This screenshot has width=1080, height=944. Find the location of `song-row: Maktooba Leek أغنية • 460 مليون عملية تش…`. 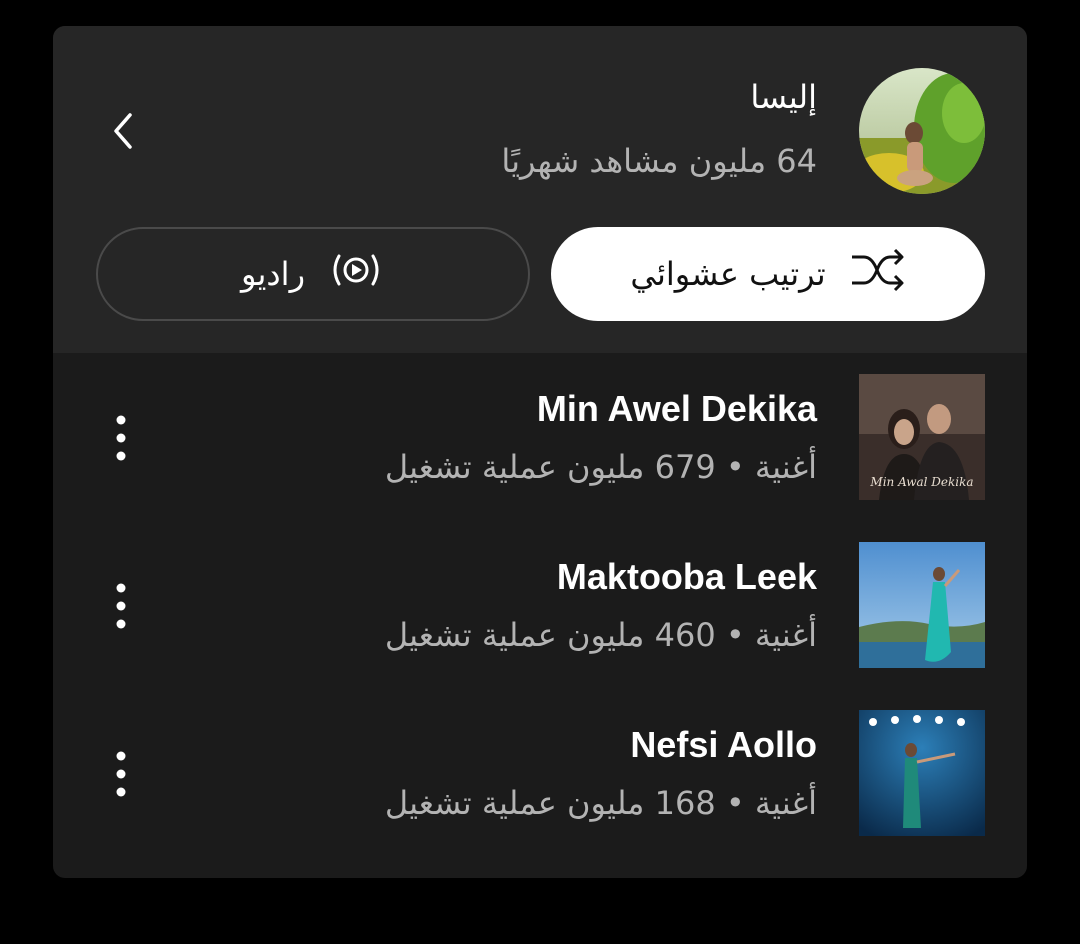

song-row: Maktooba Leek أغنية • 460 مليون عملية تش… is located at coordinates (540, 605).